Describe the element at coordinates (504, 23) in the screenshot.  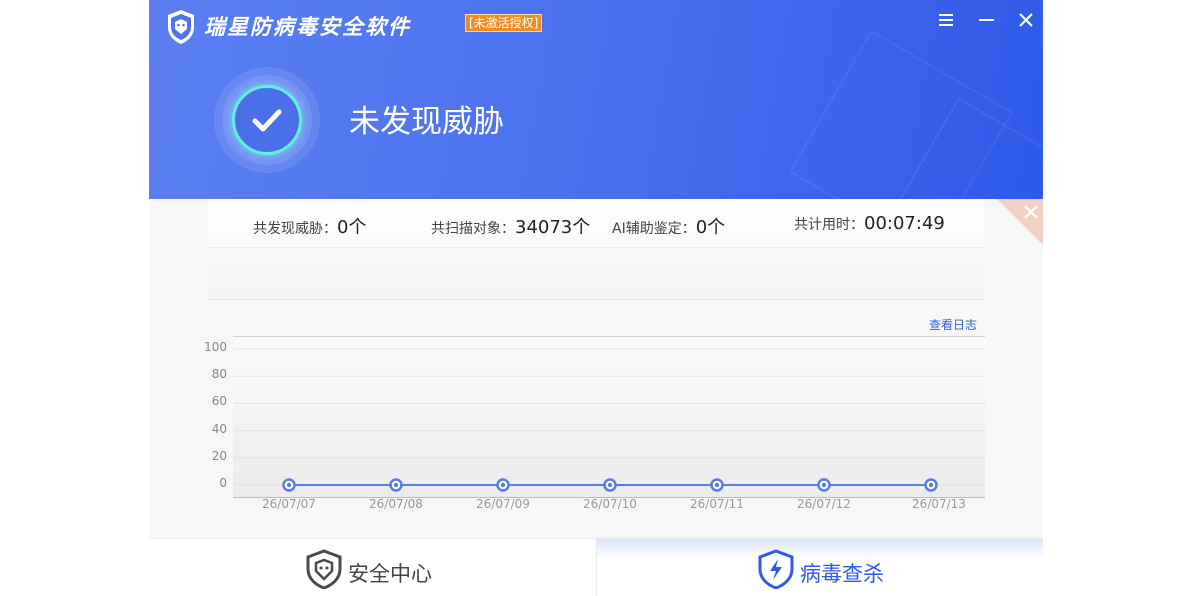
I see `license-badge: [未激活授权]` at that location.